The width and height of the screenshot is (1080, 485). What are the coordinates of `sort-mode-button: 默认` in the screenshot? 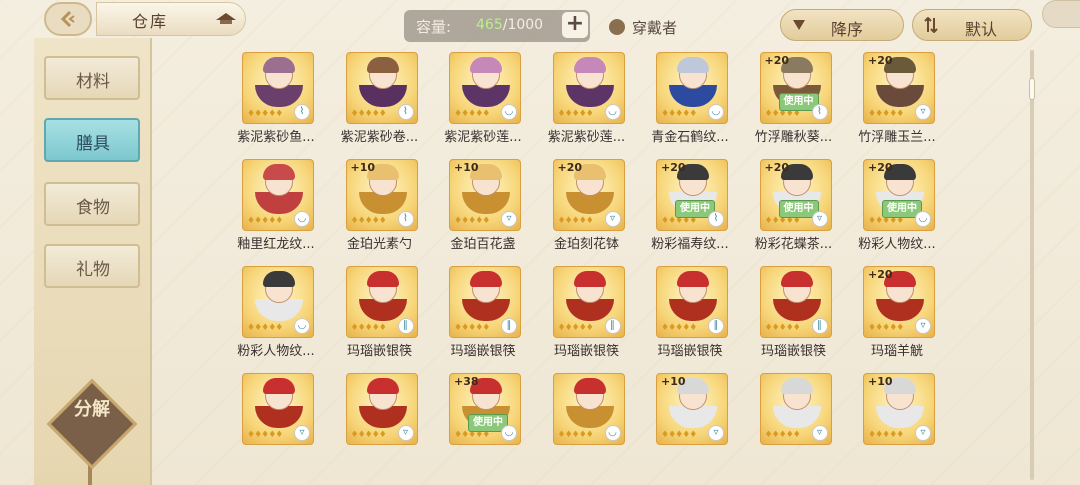 It's located at (972, 25).